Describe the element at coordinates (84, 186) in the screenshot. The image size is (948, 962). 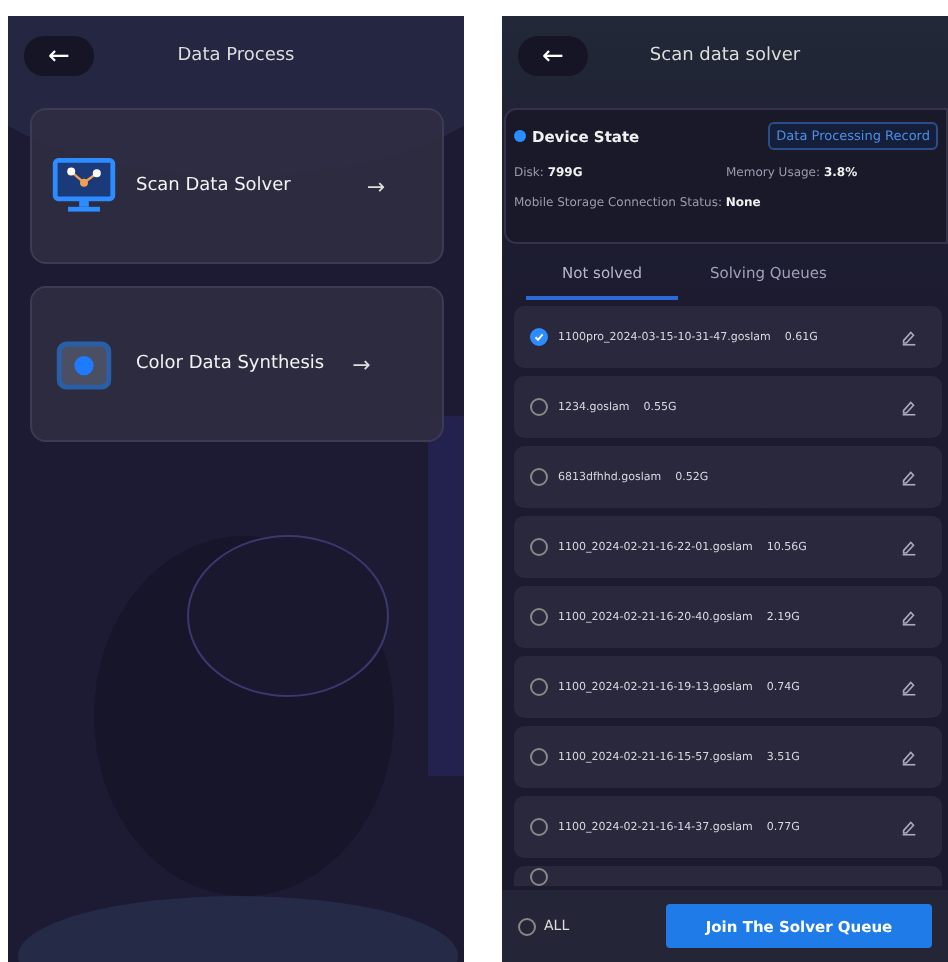
I see `monitor-icon` at that location.